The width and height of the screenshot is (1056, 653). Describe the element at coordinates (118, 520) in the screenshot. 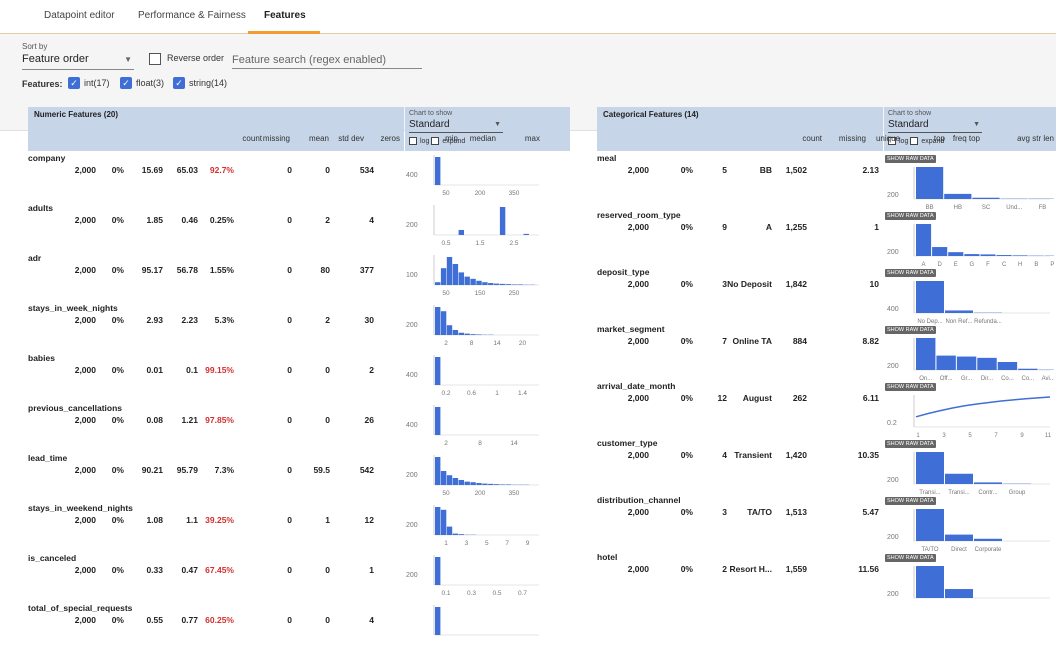

I see `feature-missing: 0%` at that location.